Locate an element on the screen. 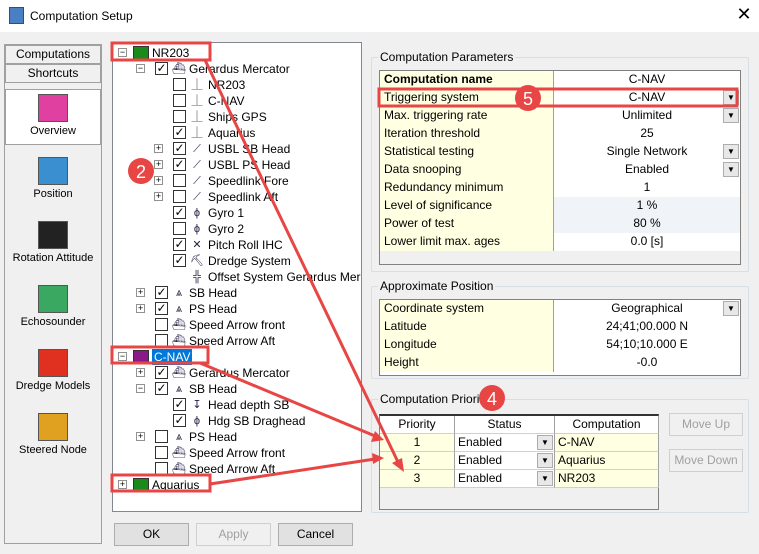  annotation-box-triggering is located at coordinates (558, 97).